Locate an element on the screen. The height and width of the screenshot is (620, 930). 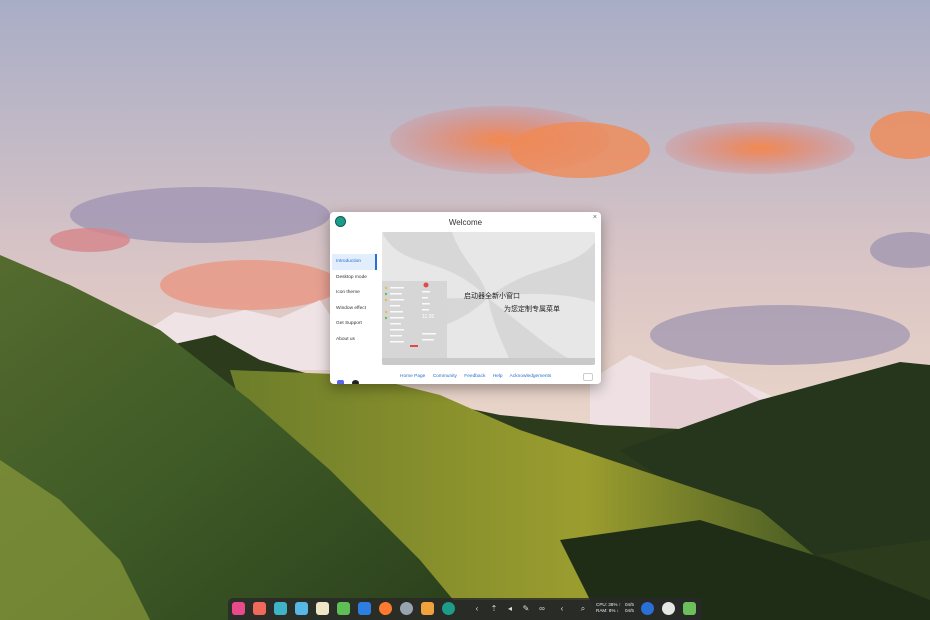
sidebar-item-icon-theme: Icon theme is located at coordinates (354, 293).